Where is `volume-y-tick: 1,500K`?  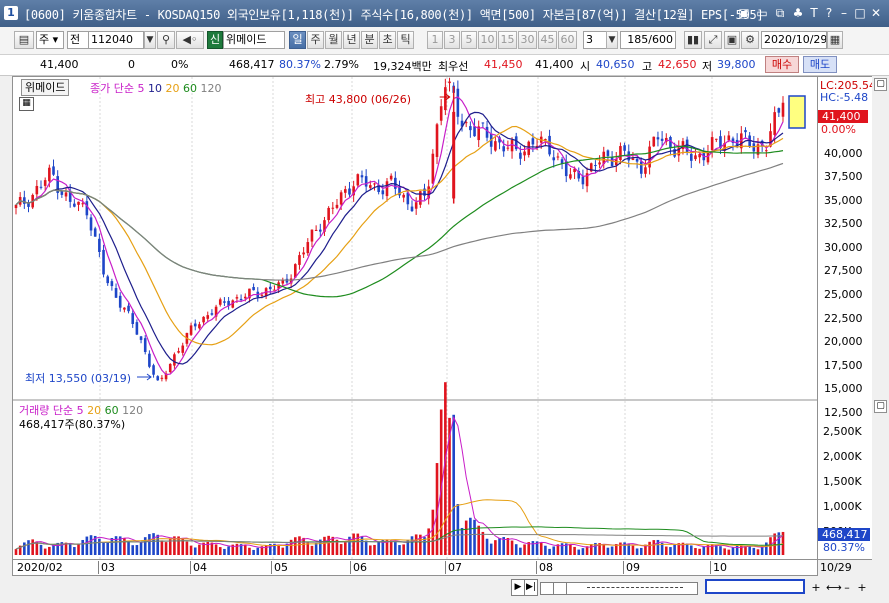
volume-y-tick: 1,500K is located at coordinates (842, 481).